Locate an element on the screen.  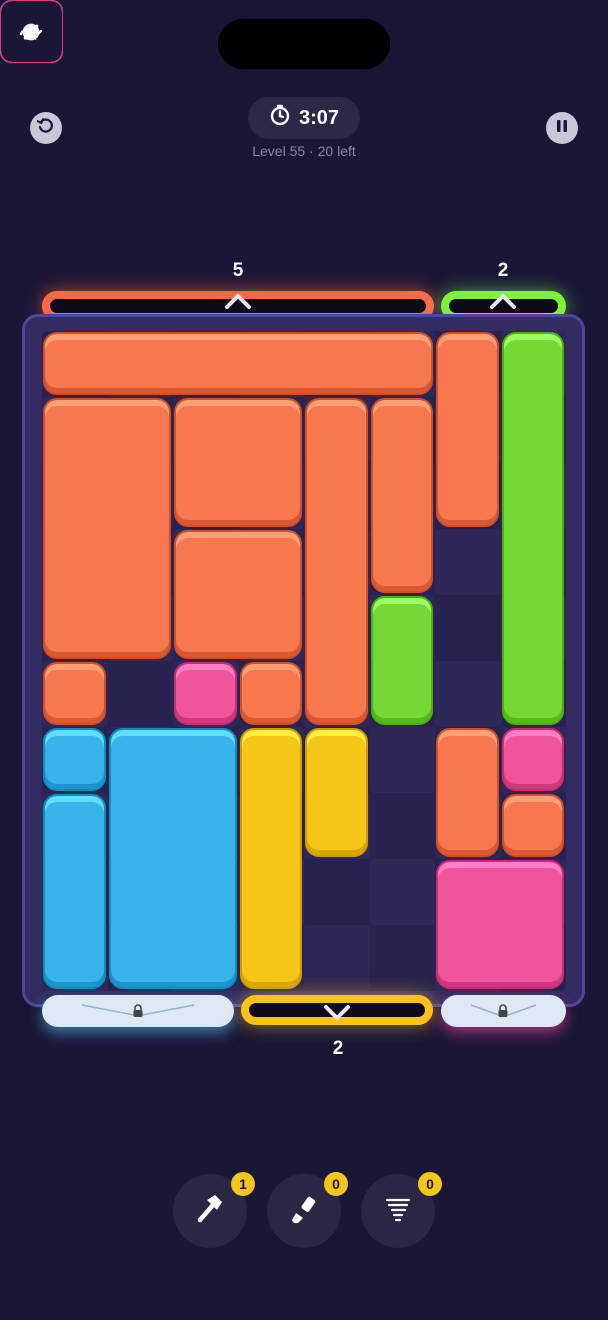
restart-icon is located at coordinates (45, 128).